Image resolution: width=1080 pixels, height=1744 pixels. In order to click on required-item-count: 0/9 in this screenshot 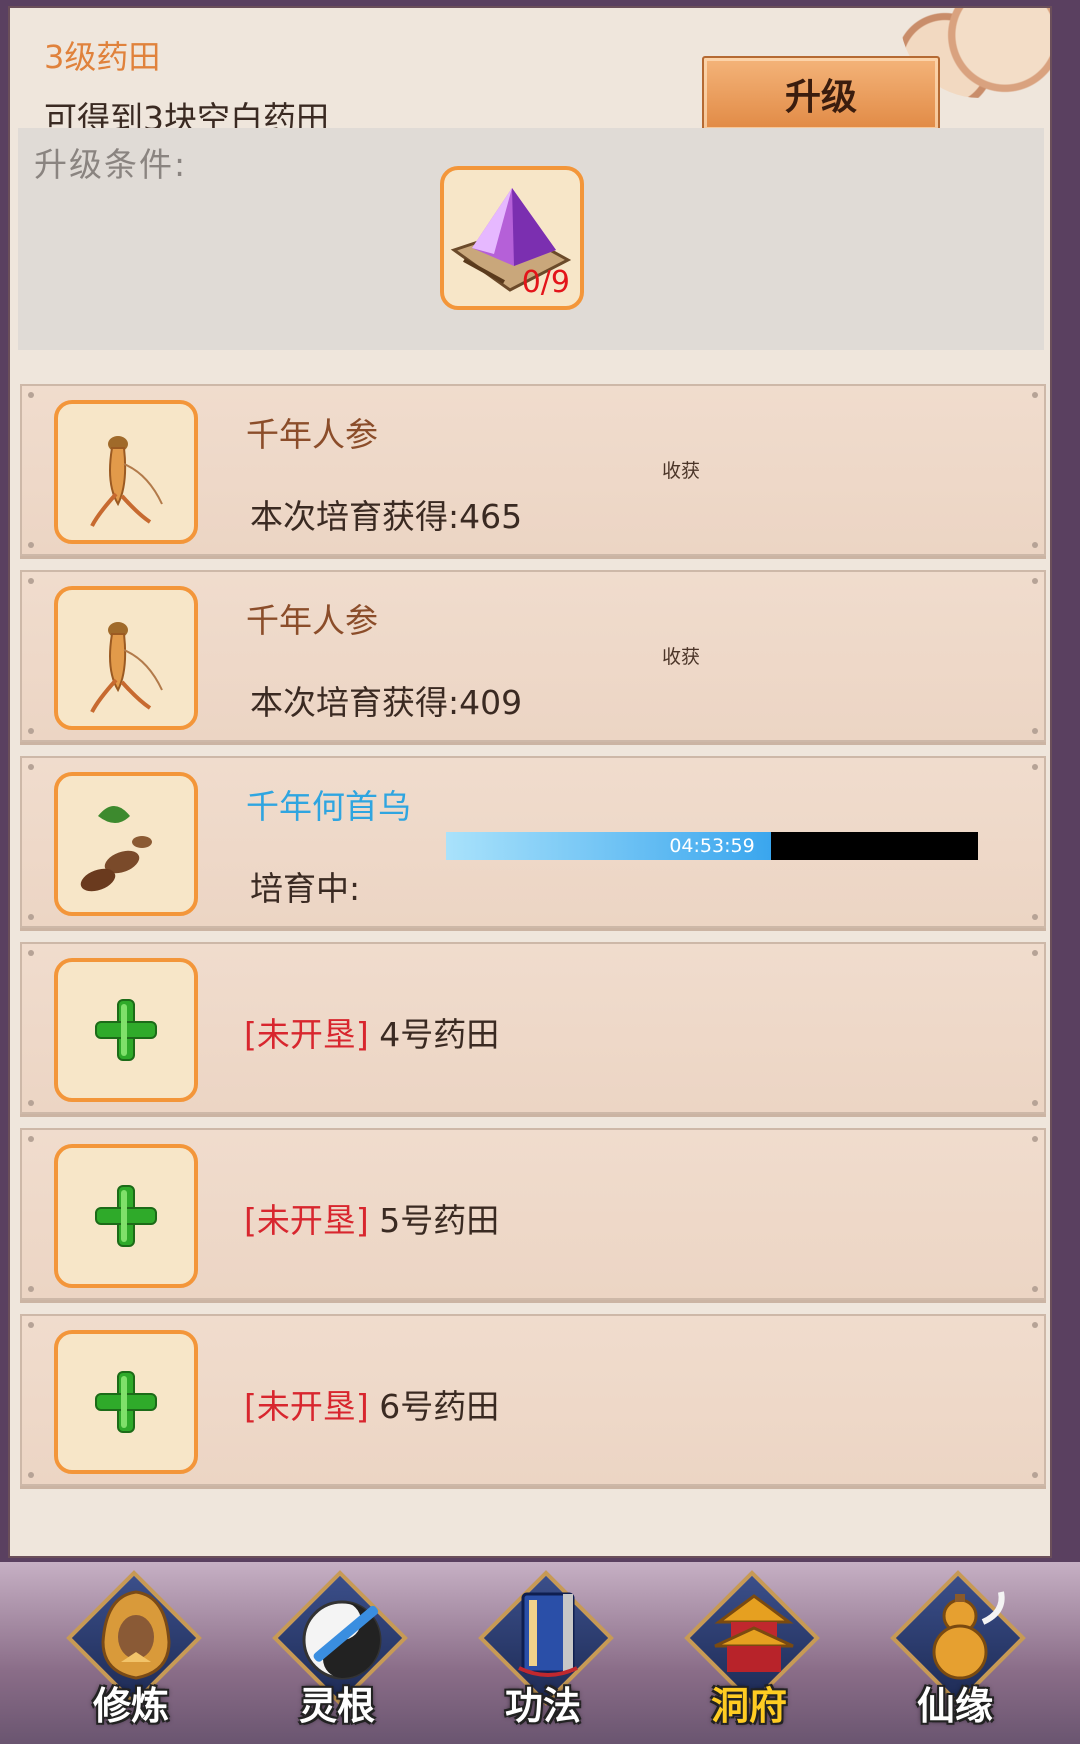, I will do `click(545, 282)`.